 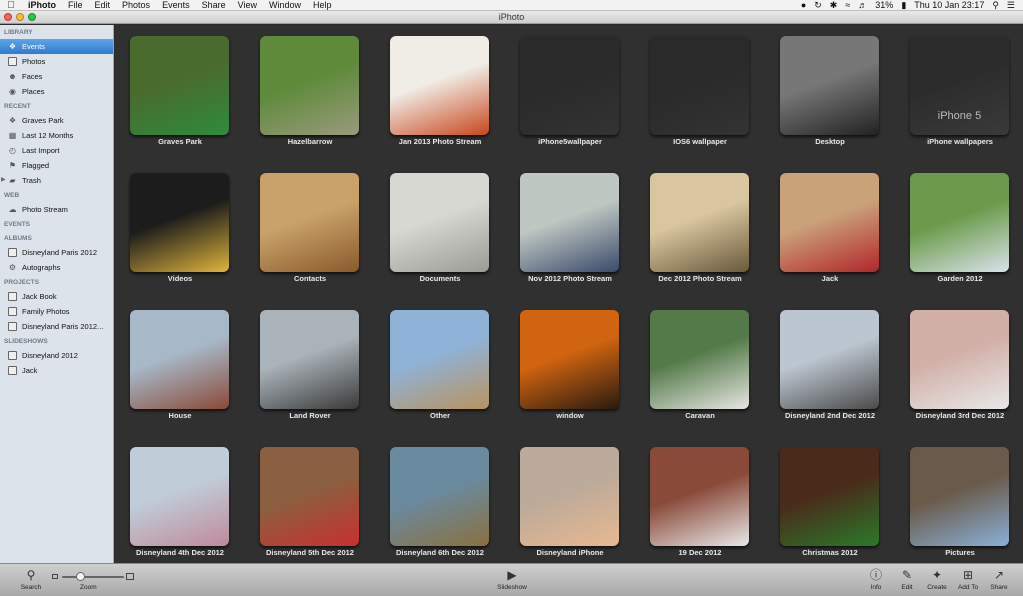 I want to click on sidebar-item-photos: Photos, so click(x=56, y=61).